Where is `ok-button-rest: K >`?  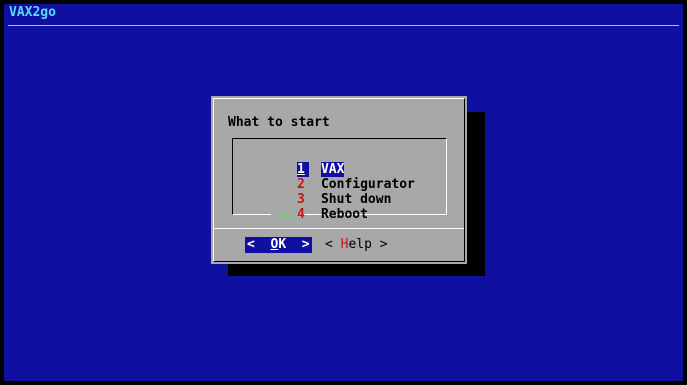
ok-button-rest: K > is located at coordinates (294, 244).